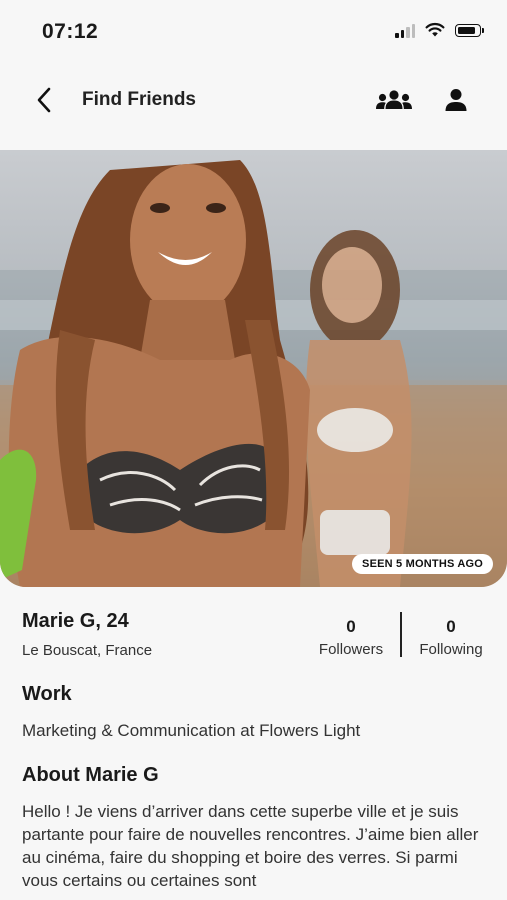 This screenshot has width=507, height=900. Describe the element at coordinates (87, 650) in the screenshot. I see `profile-location: Le Bouscat, France` at that location.